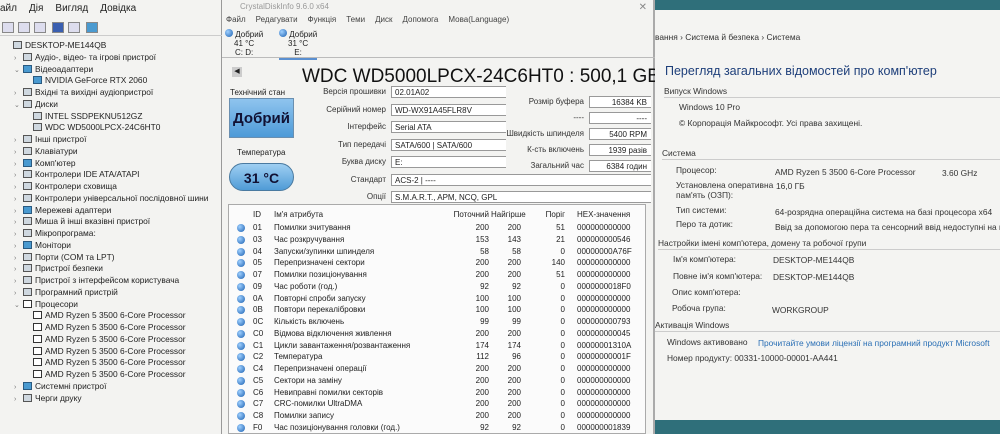  Describe the element at coordinates (55, 233) in the screenshot. I see `tree-item: › Мікропрограма:` at that location.